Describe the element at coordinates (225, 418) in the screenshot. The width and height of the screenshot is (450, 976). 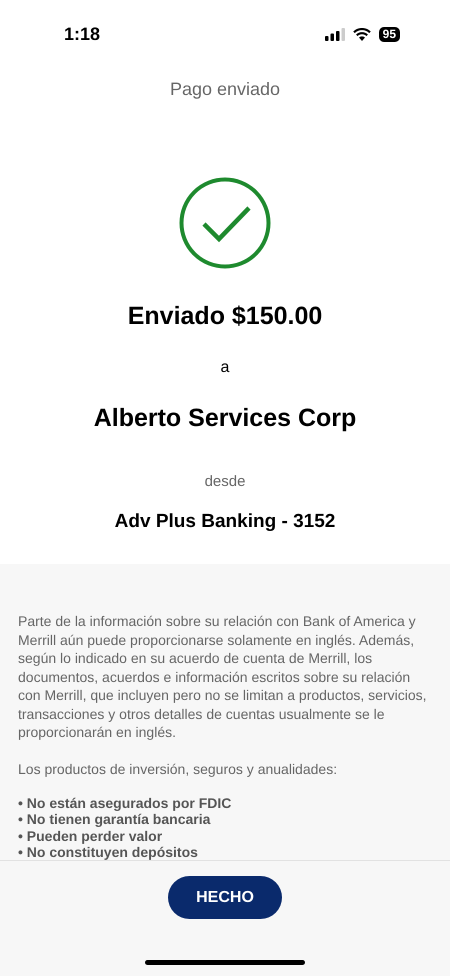
I see `payee-name: Alberto Services Corp` at that location.